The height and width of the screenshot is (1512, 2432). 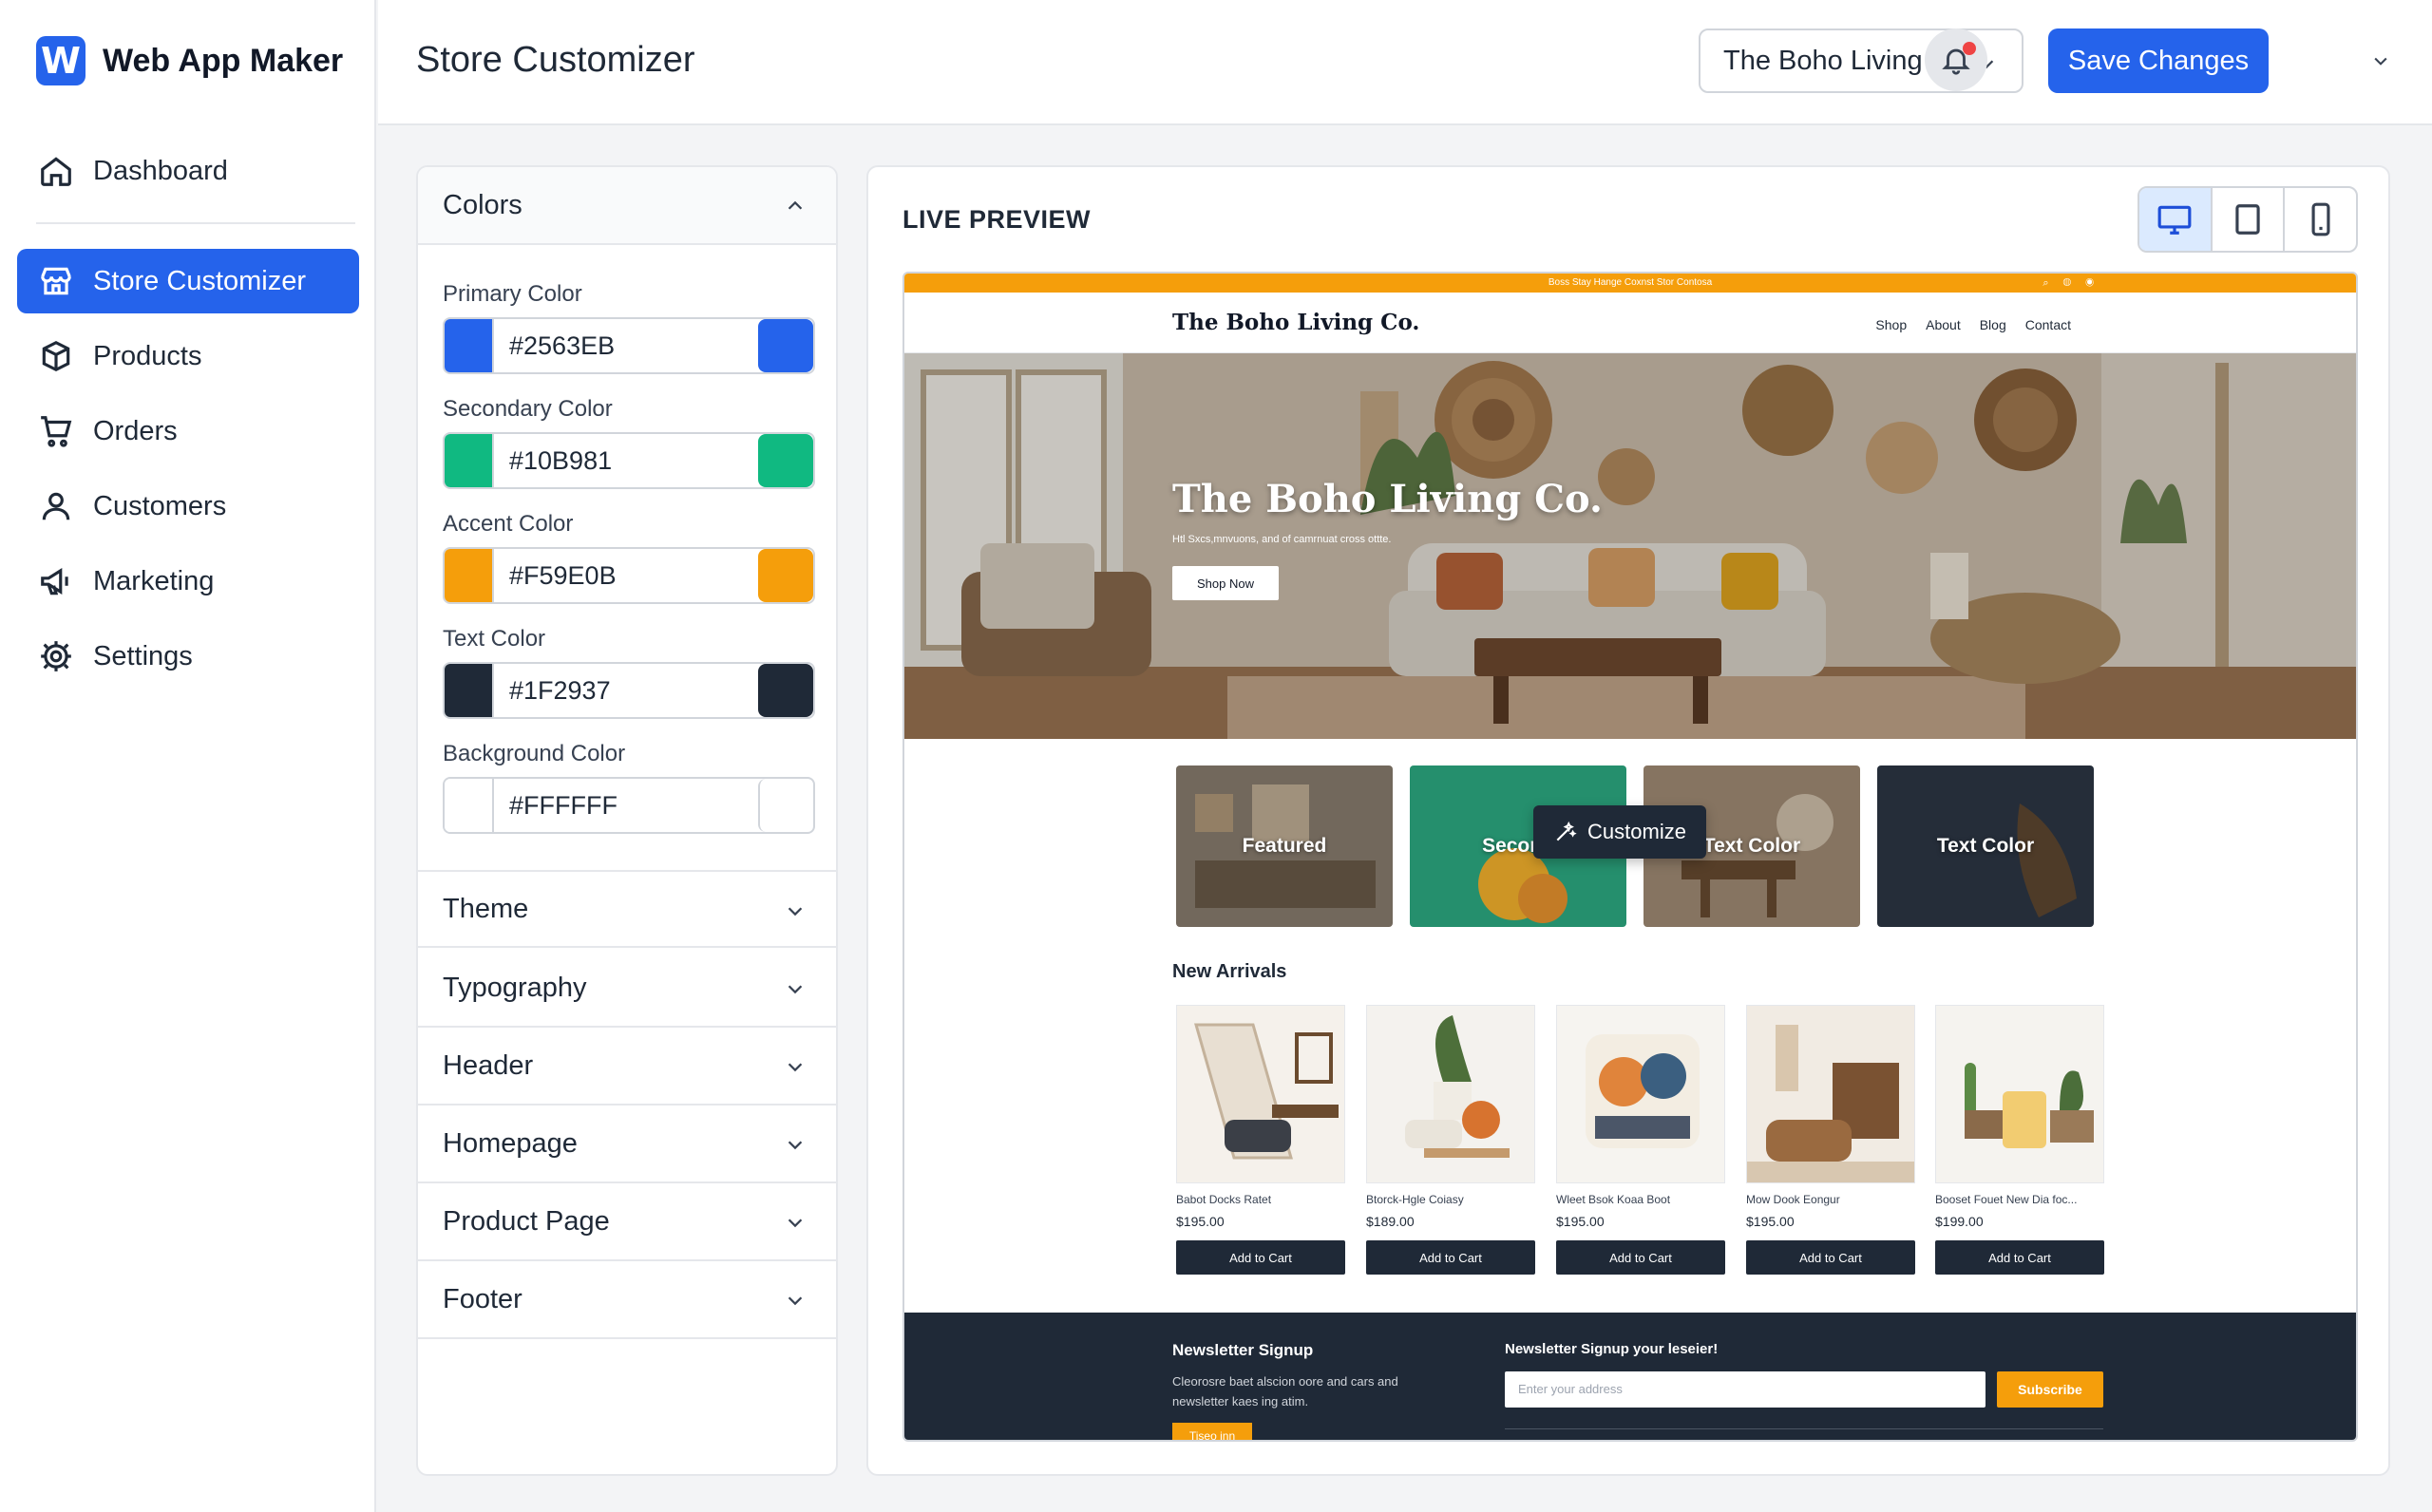 I want to click on footer-small-button: Tiseo inn, so click(x=1212, y=1432).